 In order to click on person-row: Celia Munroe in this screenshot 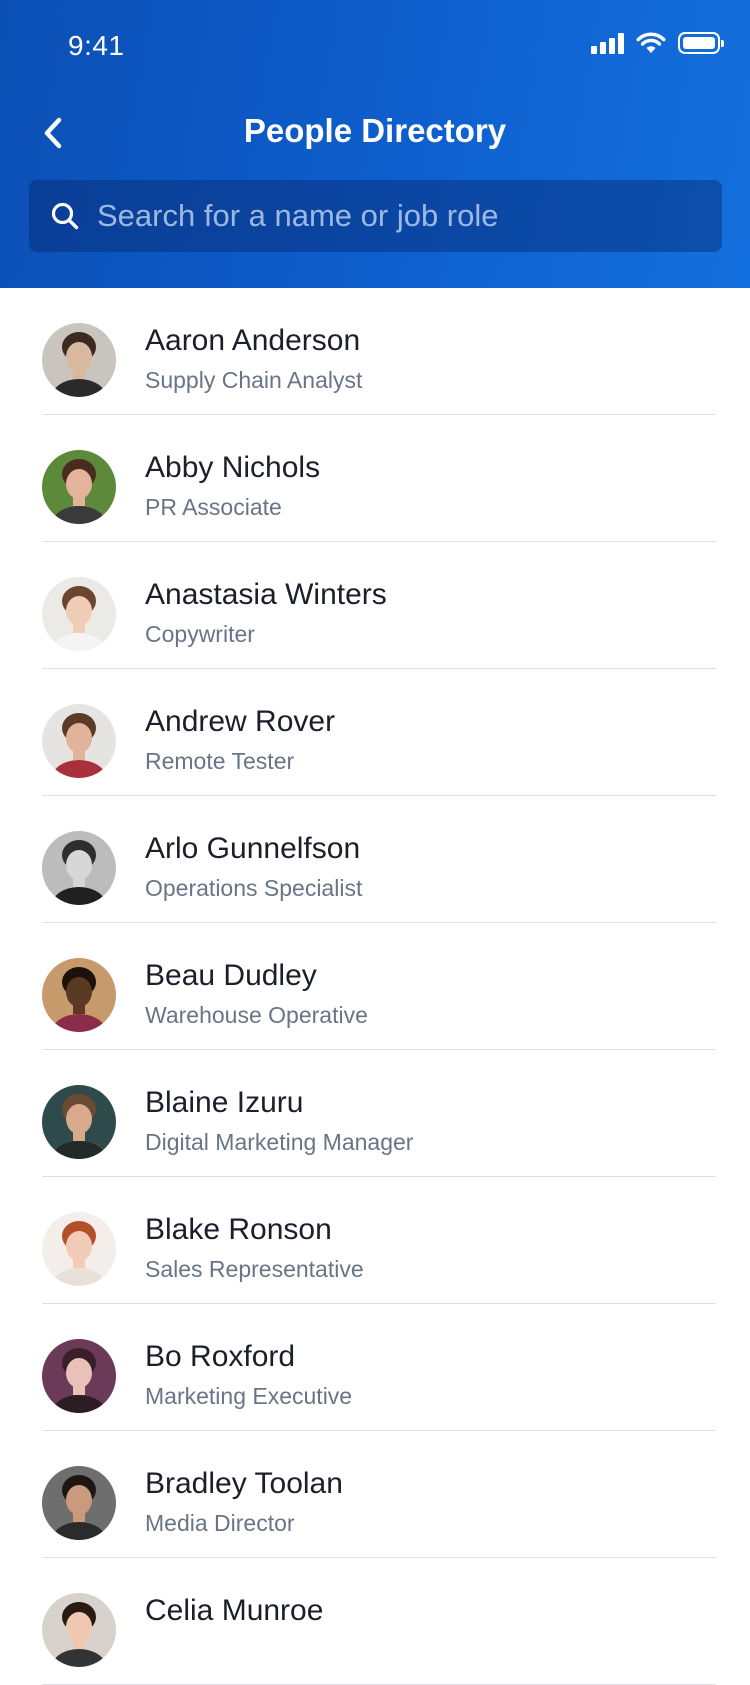, I will do `click(375, 1621)`.